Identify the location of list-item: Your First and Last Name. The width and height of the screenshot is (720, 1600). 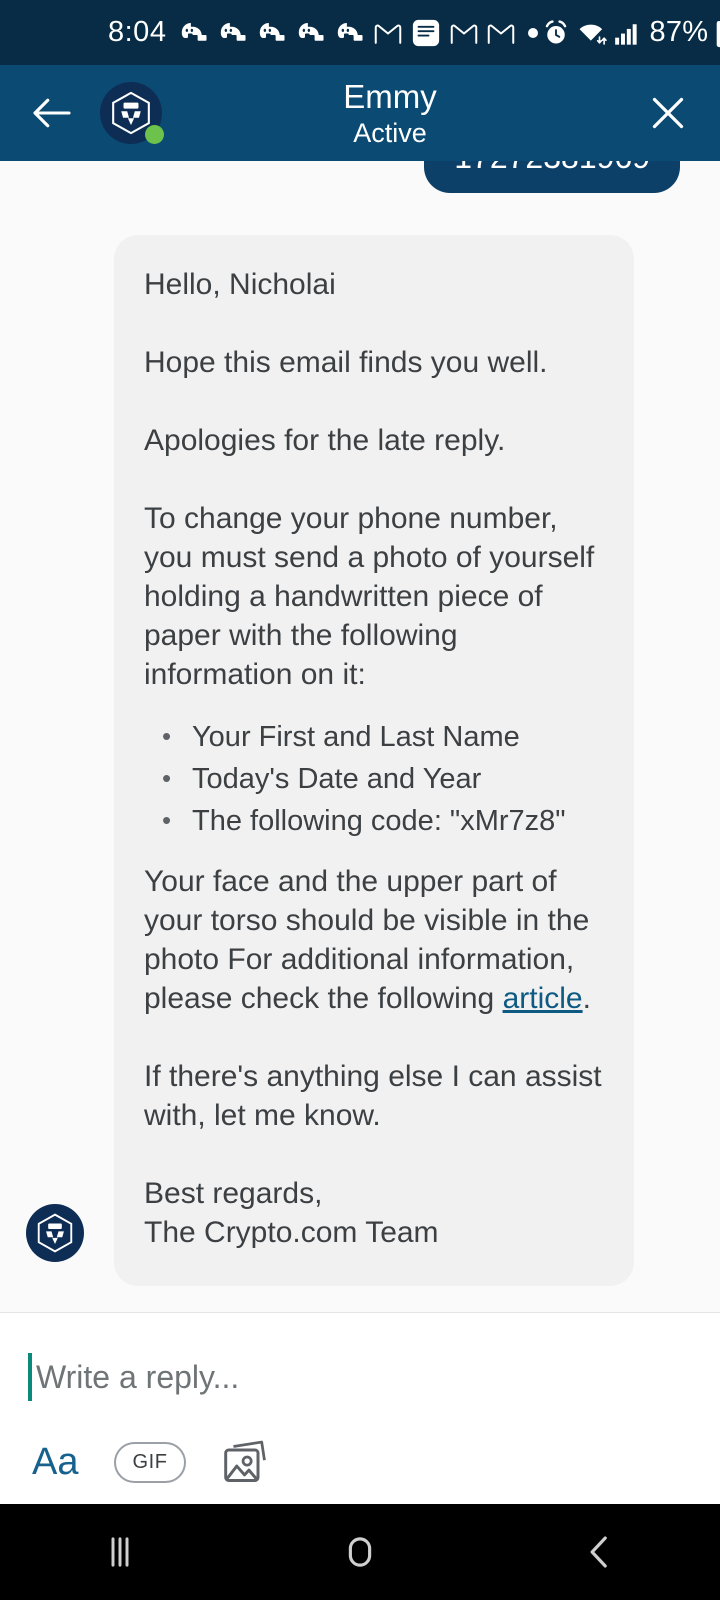
(374, 736).